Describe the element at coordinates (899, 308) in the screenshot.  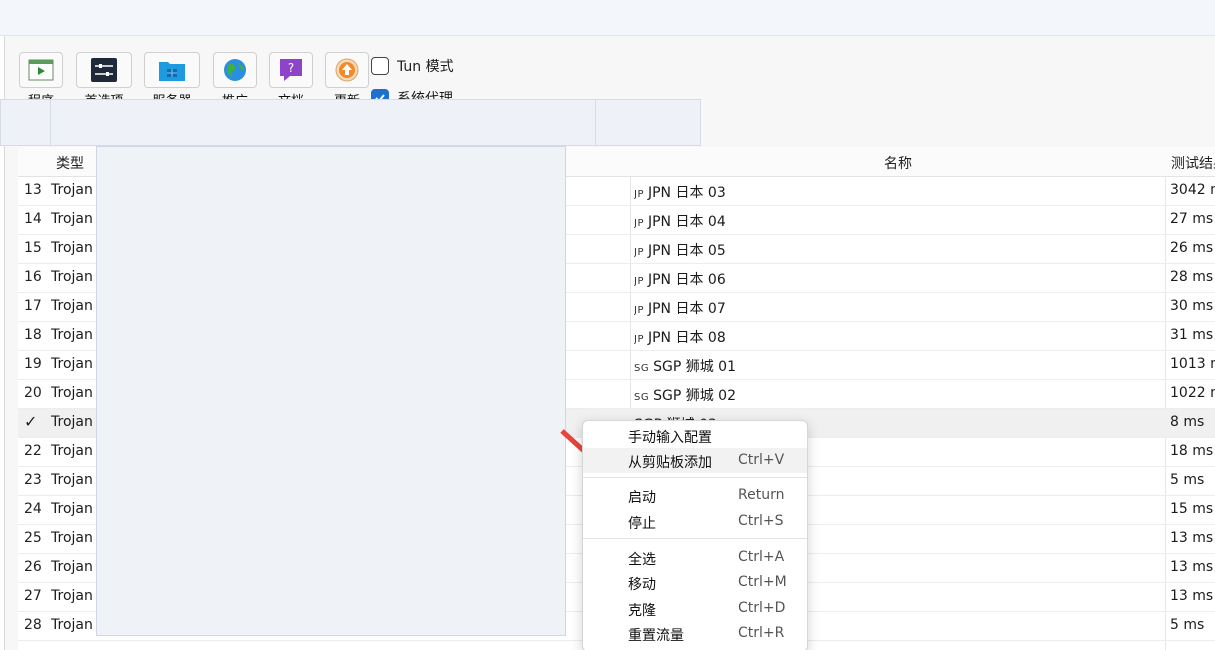
I see `row-name: JP JPN 日本 07` at that location.